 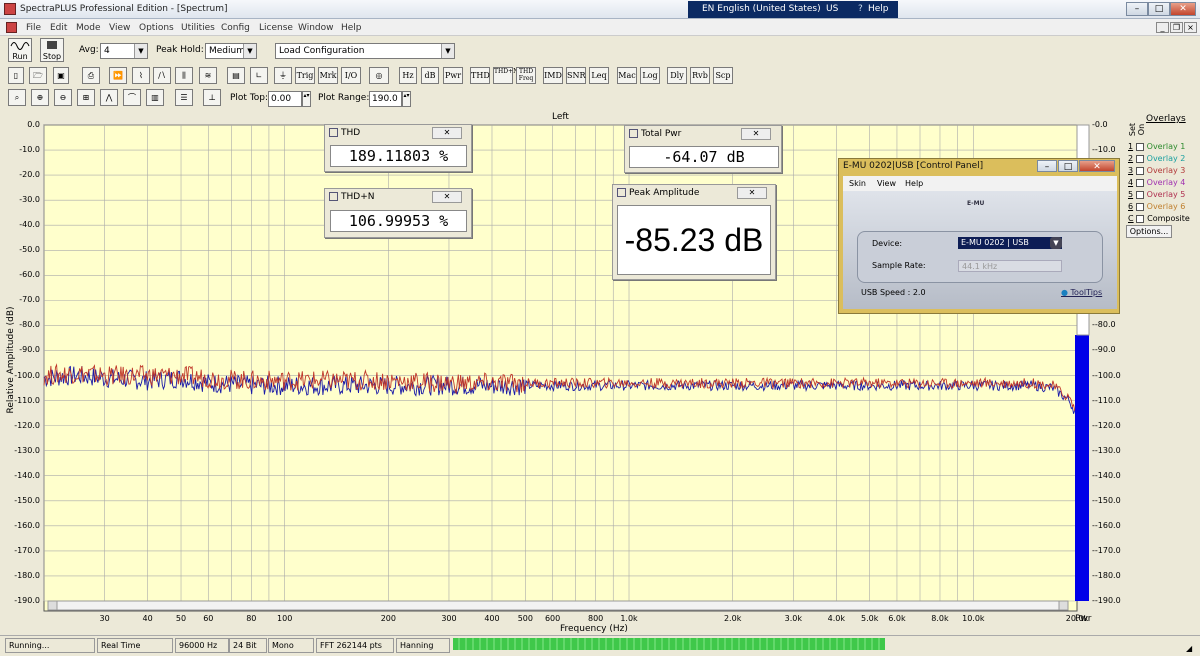 I want to click on mrk-button: Mrk, so click(x=328, y=75).